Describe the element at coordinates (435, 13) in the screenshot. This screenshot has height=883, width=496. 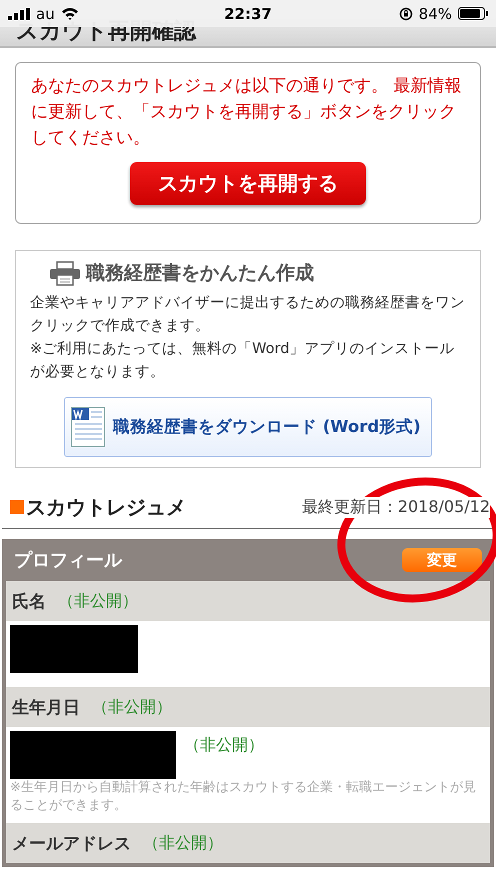
I see `battery-percent: 84%` at that location.